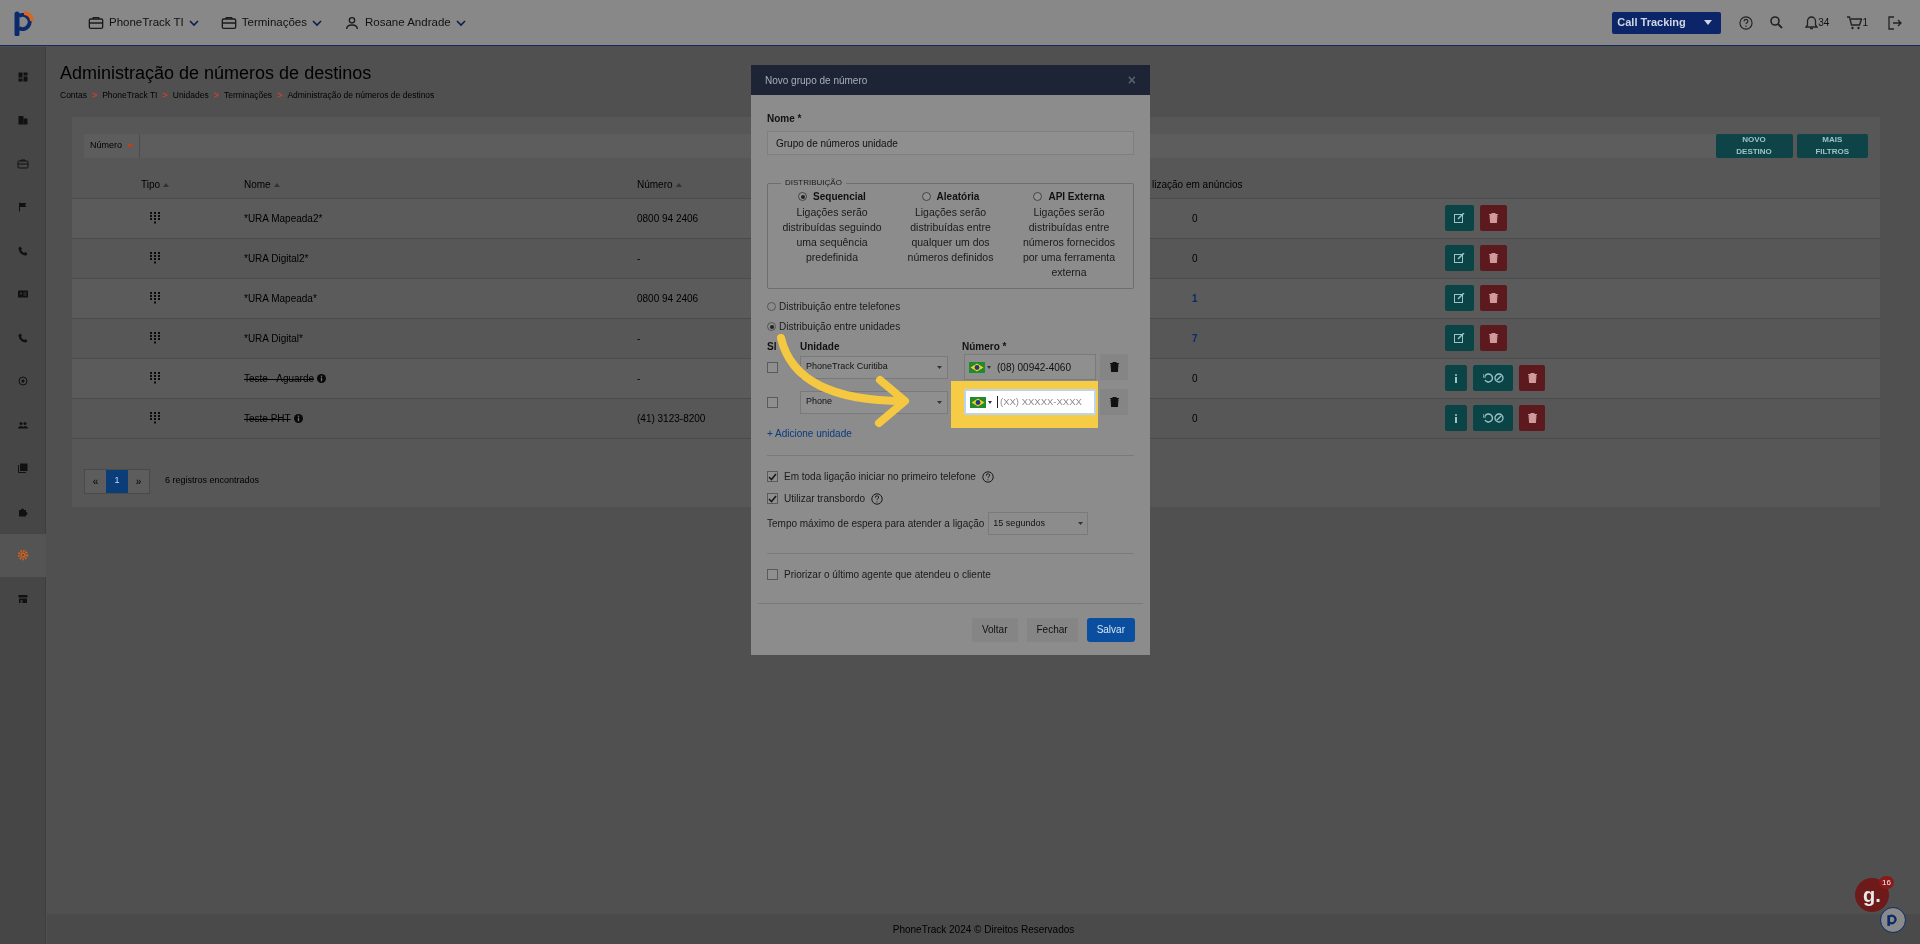 The height and width of the screenshot is (944, 1920). Describe the element at coordinates (1812, 23) in the screenshot. I see `bell-icon` at that location.